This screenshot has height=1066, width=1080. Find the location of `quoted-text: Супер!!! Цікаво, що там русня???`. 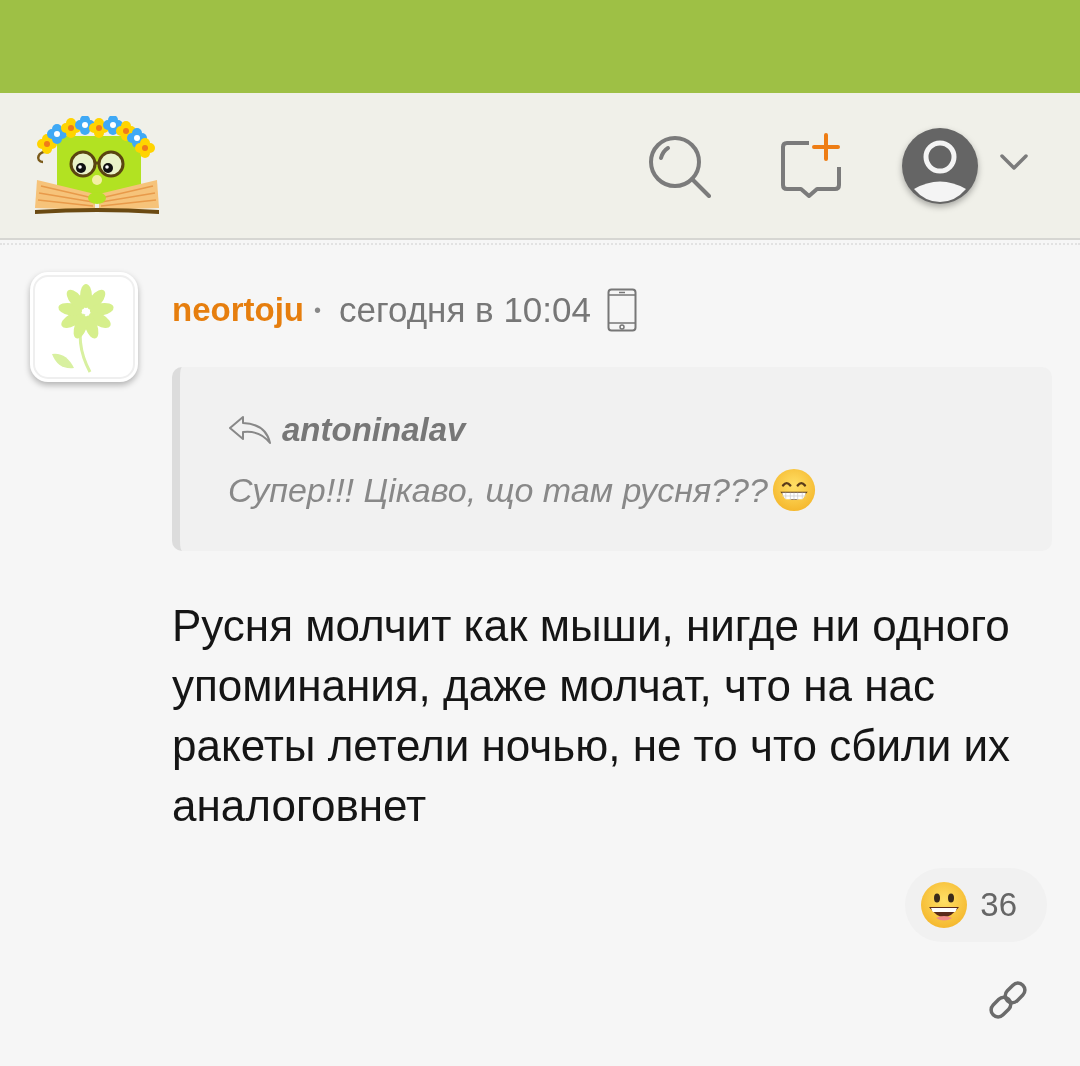

quoted-text: Супер!!! Цікаво, що там русня??? is located at coordinates (498, 490).